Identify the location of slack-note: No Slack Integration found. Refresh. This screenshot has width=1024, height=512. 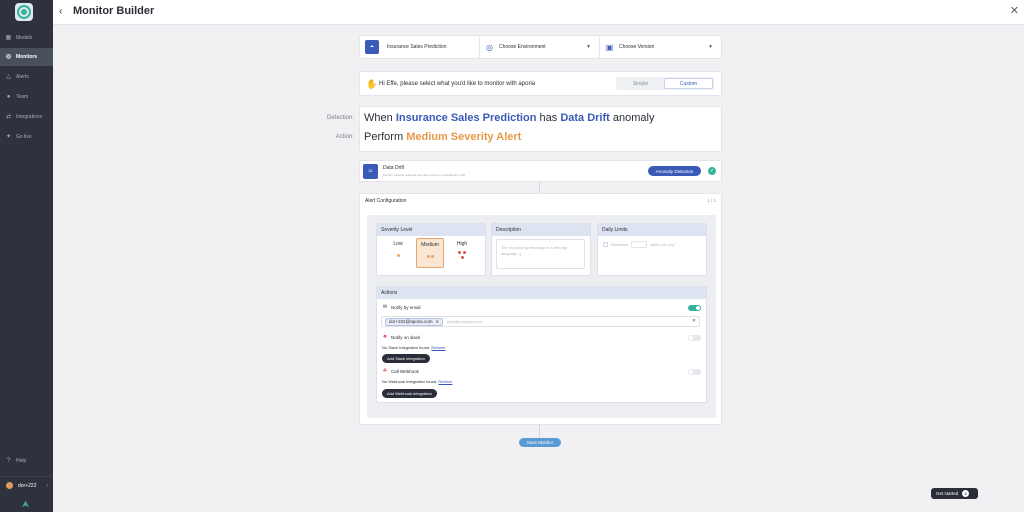
(413, 347).